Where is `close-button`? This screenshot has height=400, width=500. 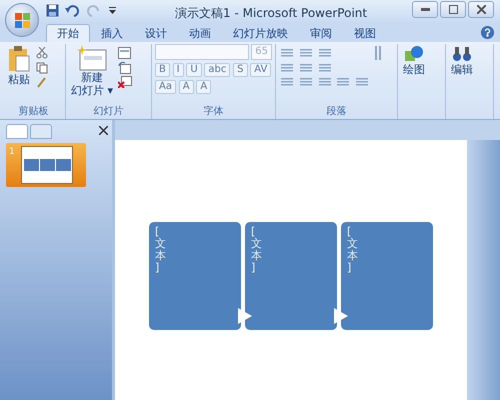 close-button is located at coordinates (481, 9).